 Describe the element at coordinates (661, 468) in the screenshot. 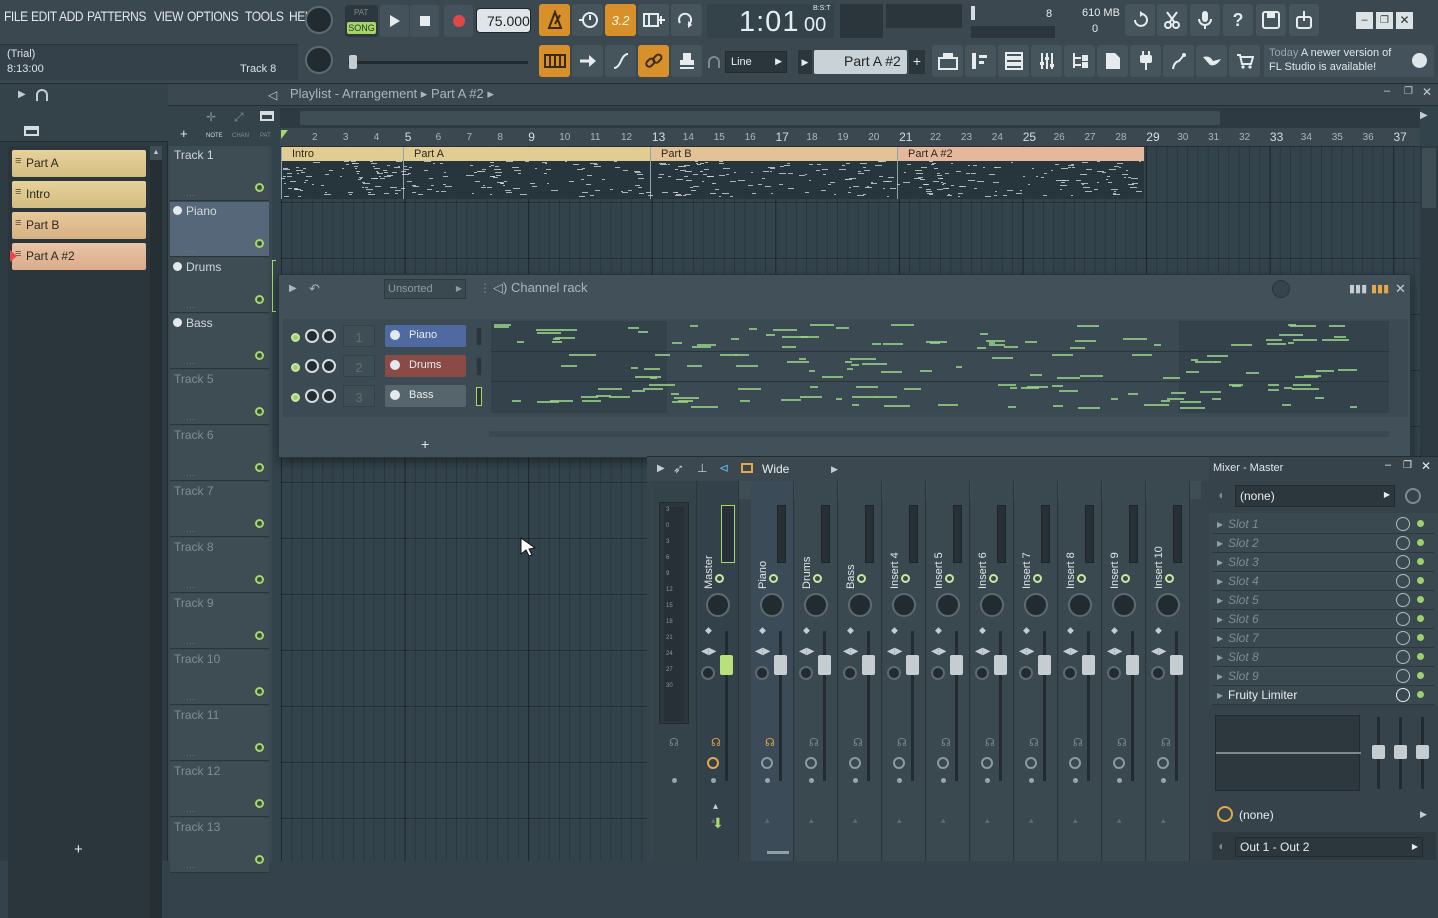

I see `mixer-menu-arrow-icon: ▶` at that location.